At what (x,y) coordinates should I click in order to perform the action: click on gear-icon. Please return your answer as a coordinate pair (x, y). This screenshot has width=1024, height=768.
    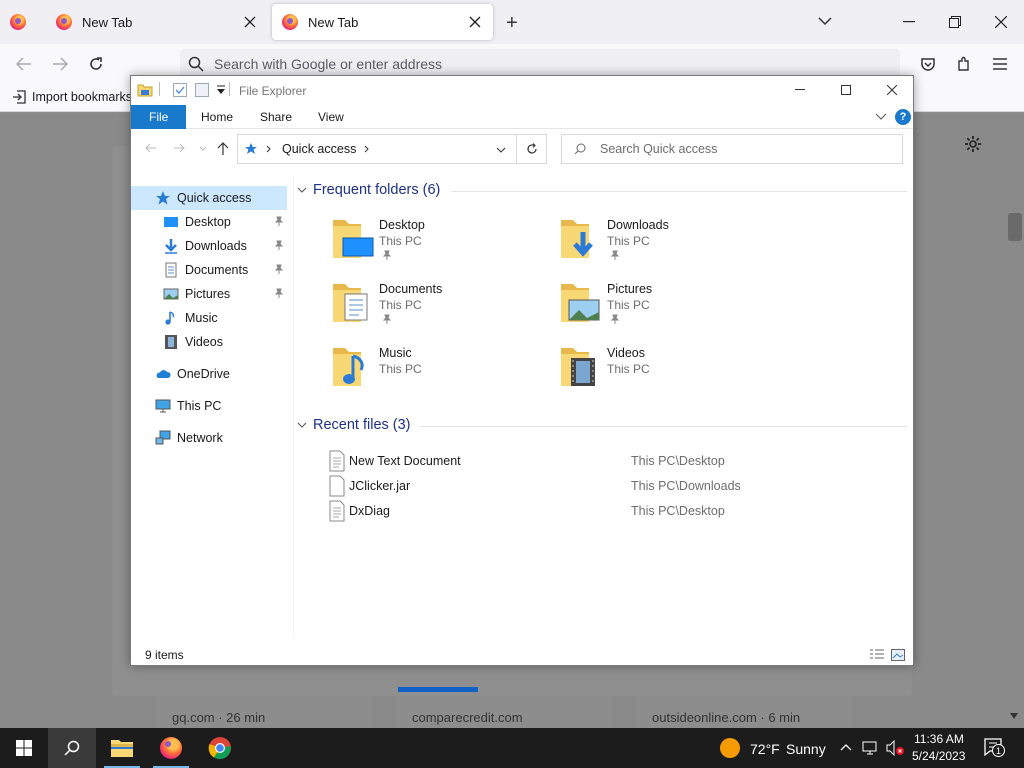
    Looking at the image, I should click on (973, 144).